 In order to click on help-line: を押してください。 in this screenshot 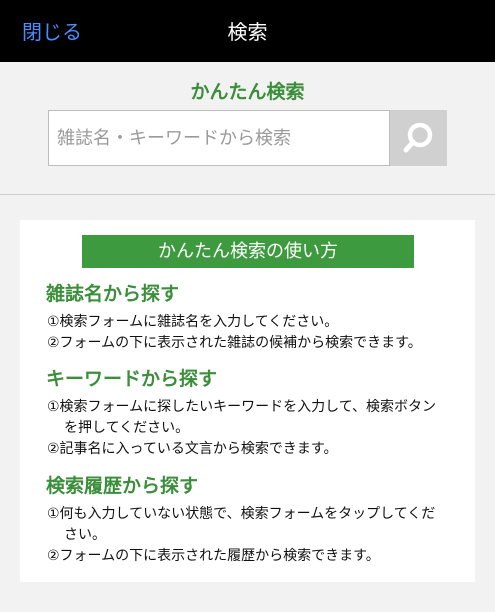, I will do `click(127, 428)`.